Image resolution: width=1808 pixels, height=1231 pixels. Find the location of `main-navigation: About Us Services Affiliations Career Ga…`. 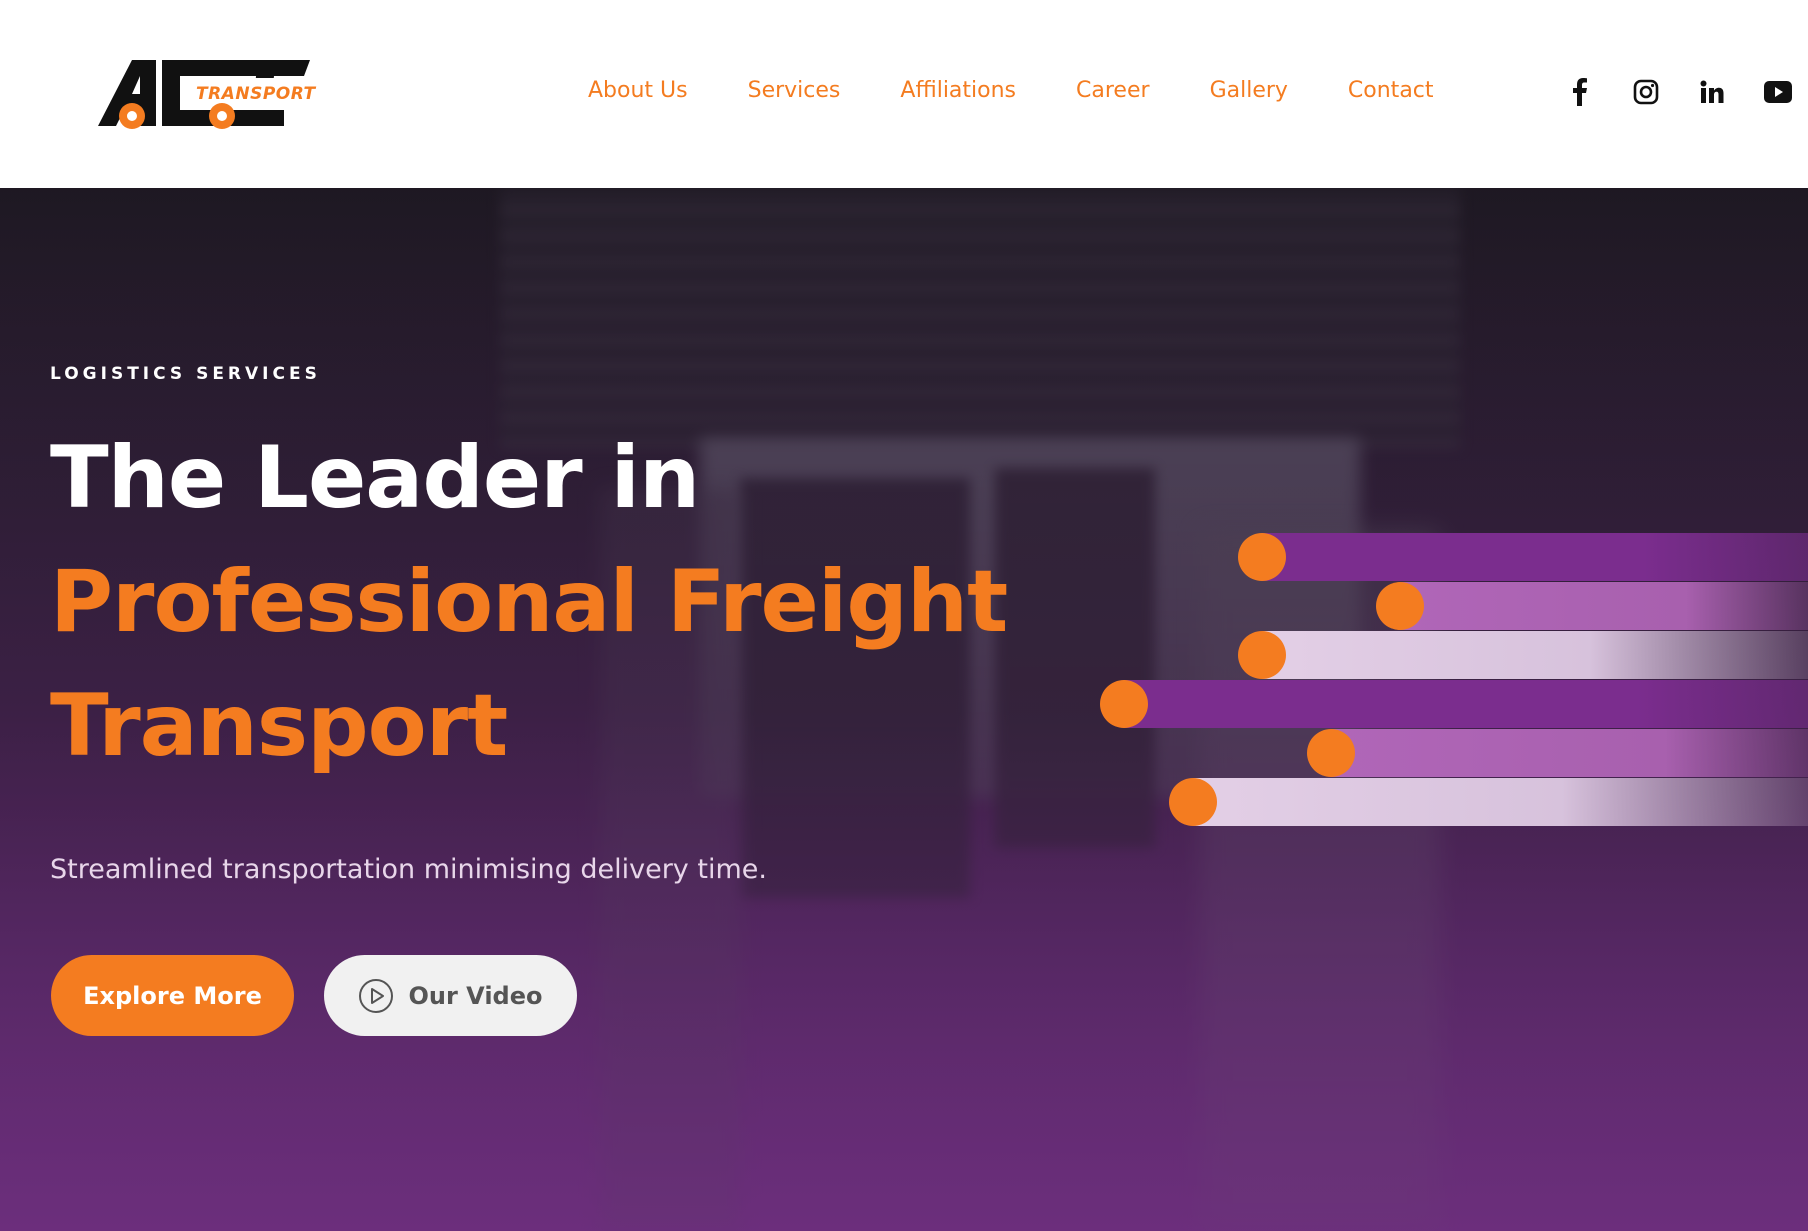

main-navigation: About Us Services Affiliations Career Ga… is located at coordinates (1041, 90).